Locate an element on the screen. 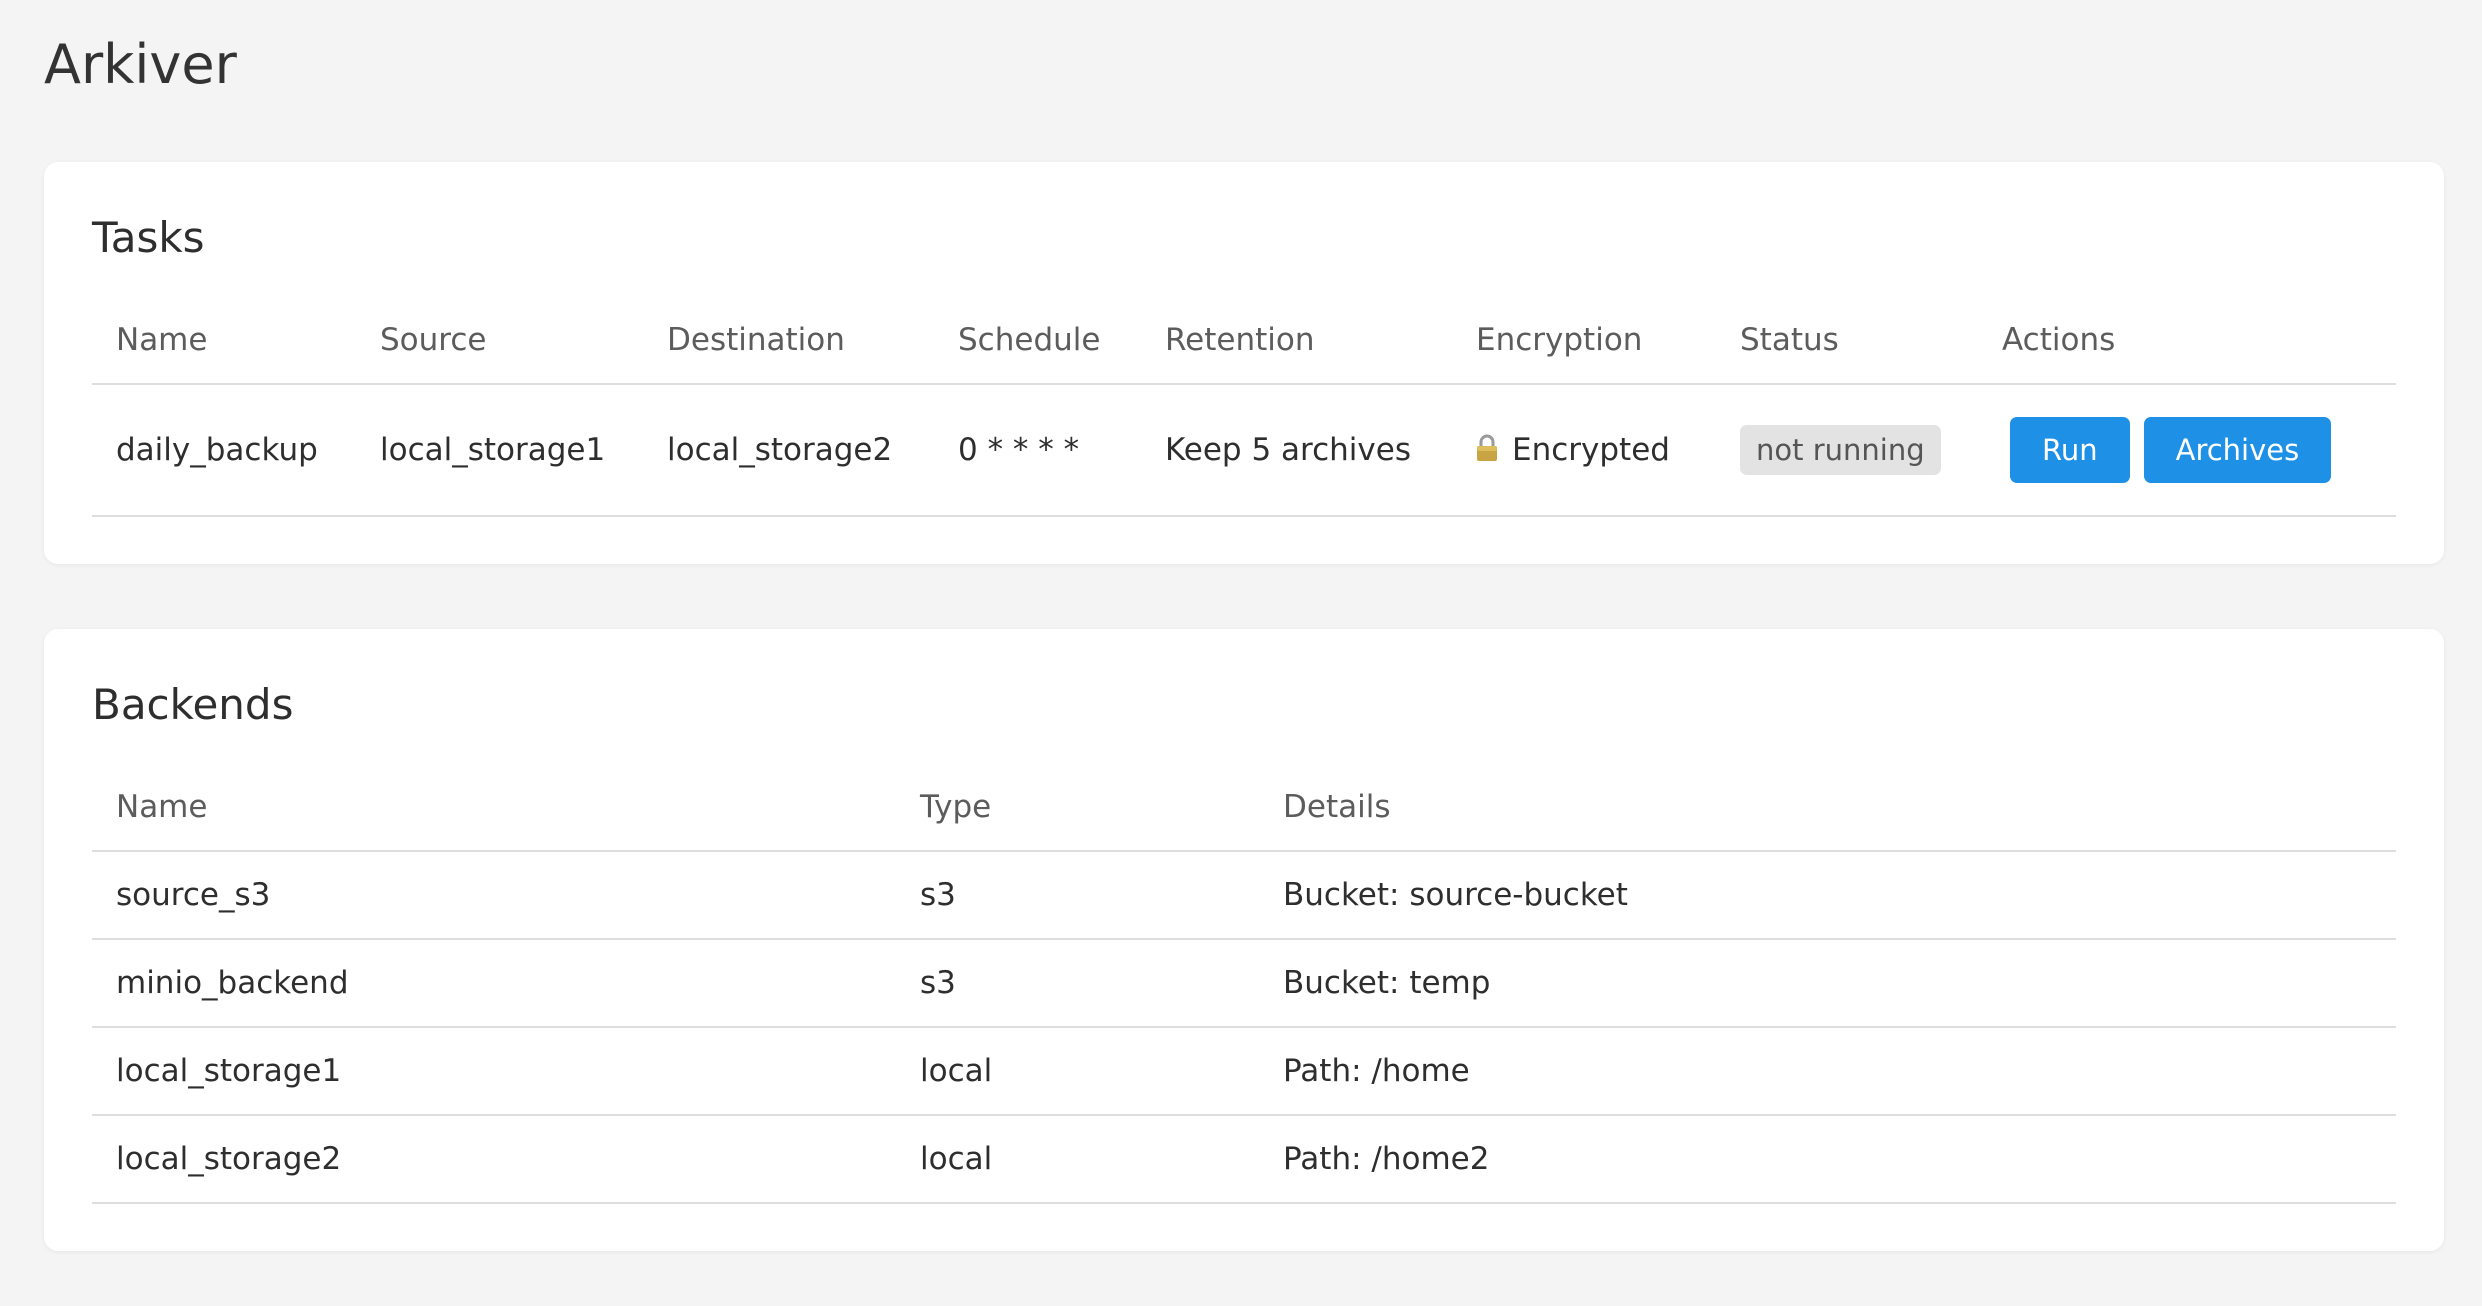  column-header-source: Source is located at coordinates (499, 341).